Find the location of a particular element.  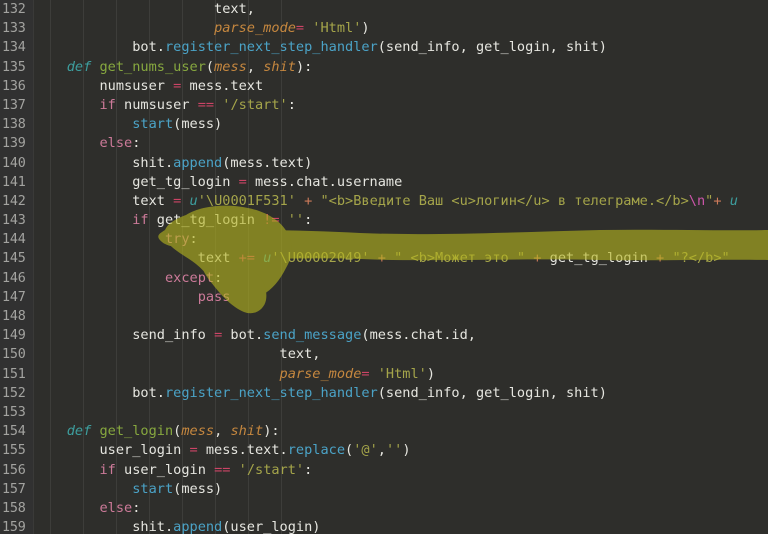

code-line: user_login = mess.text.replace('@','') is located at coordinates (401, 450).